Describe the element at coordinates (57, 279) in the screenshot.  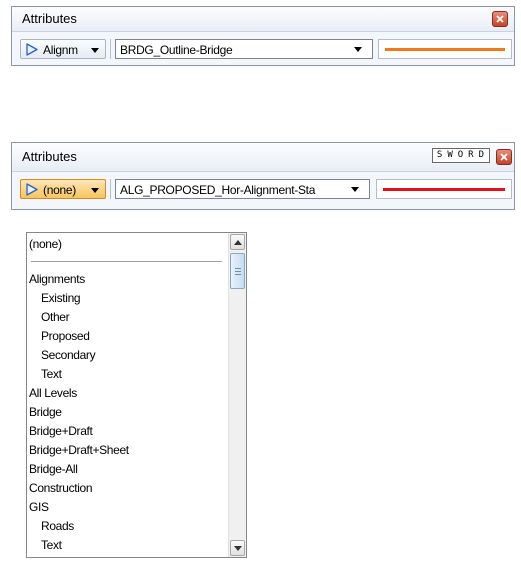
I see `dropdown-item: Alignments` at that location.